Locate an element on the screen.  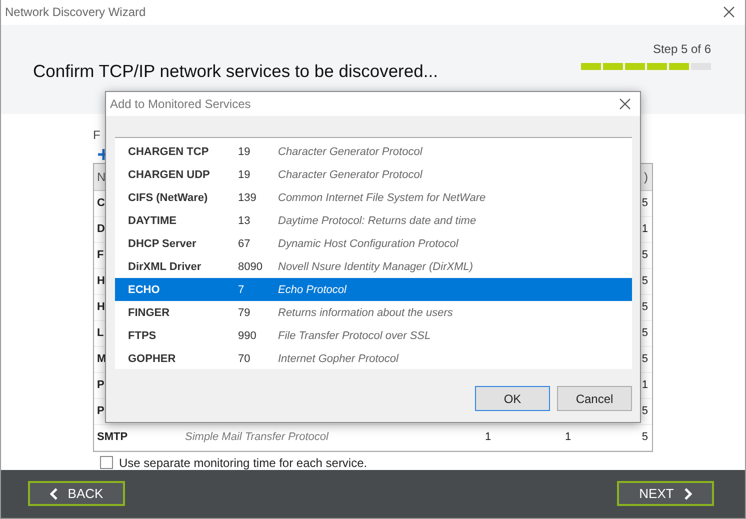
ok-button: OK is located at coordinates (512, 398).